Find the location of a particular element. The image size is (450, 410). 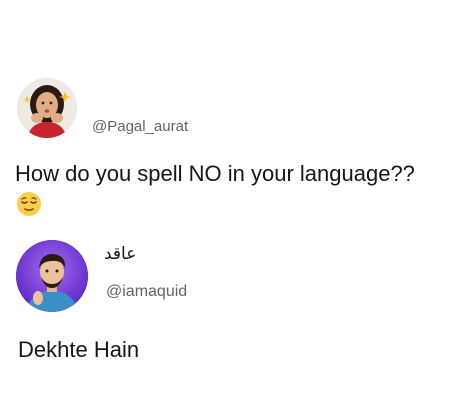

avatar-man-icon is located at coordinates (52, 276).